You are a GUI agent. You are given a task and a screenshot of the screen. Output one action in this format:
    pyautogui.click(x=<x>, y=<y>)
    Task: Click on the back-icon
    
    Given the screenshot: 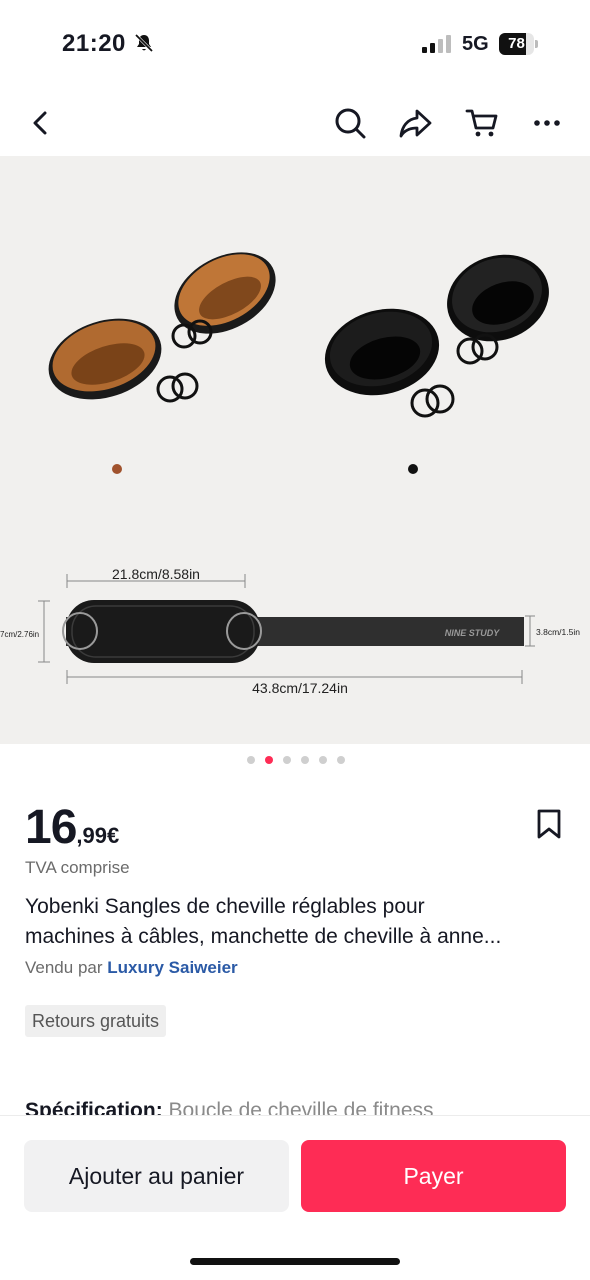 What is the action you would take?
    pyautogui.click(x=40, y=123)
    